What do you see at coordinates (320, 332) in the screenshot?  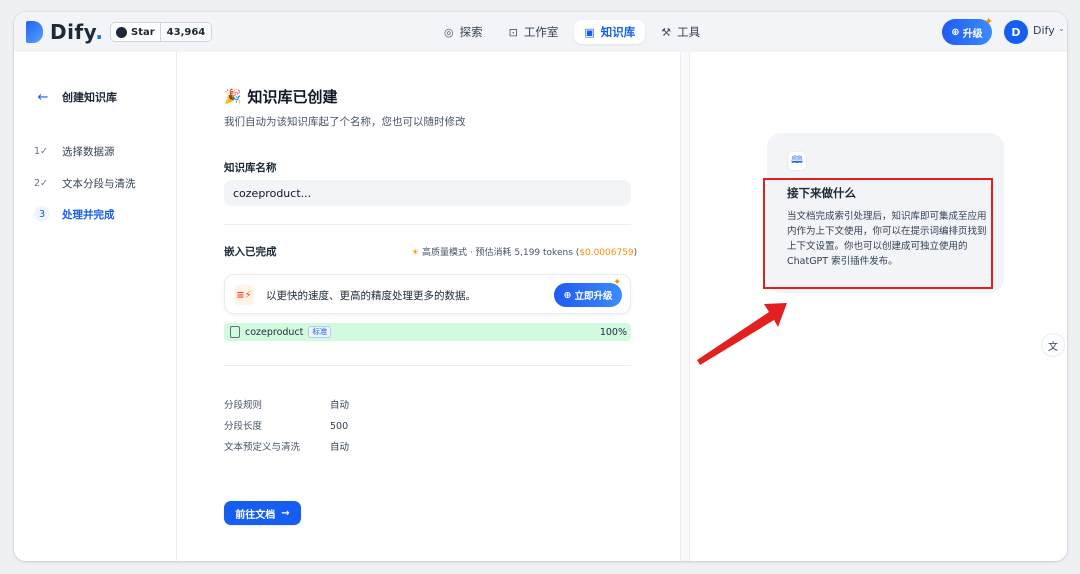 I see `index-mode-badge: 标准` at bounding box center [320, 332].